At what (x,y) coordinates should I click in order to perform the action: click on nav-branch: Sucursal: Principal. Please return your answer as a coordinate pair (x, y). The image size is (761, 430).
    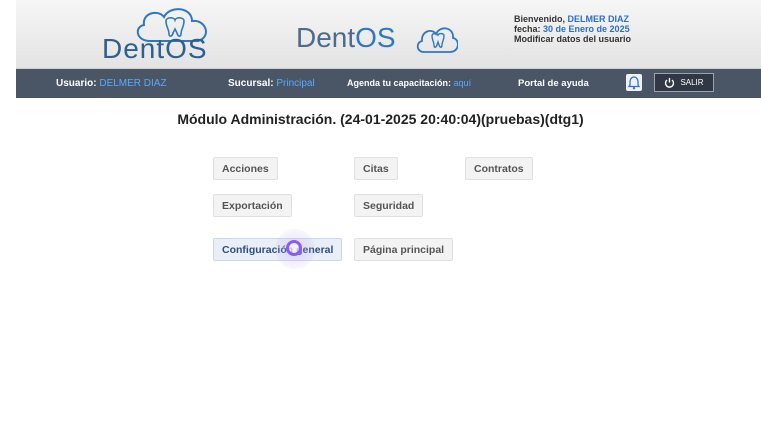
    Looking at the image, I should click on (271, 83).